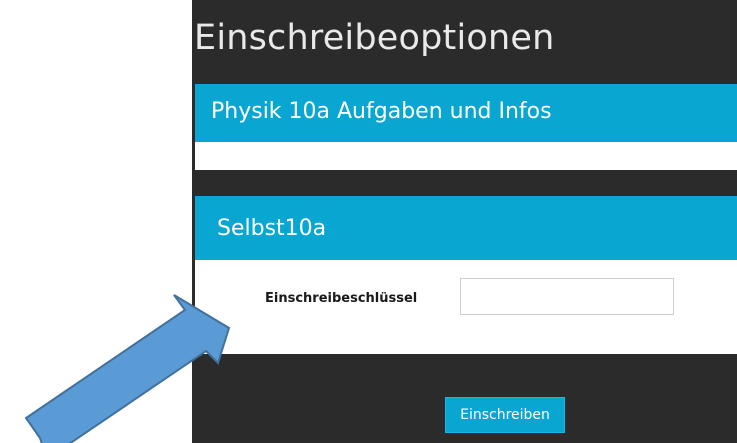 The image size is (737, 443). I want to click on enrolment-method-header: Selbst10a, so click(466, 228).